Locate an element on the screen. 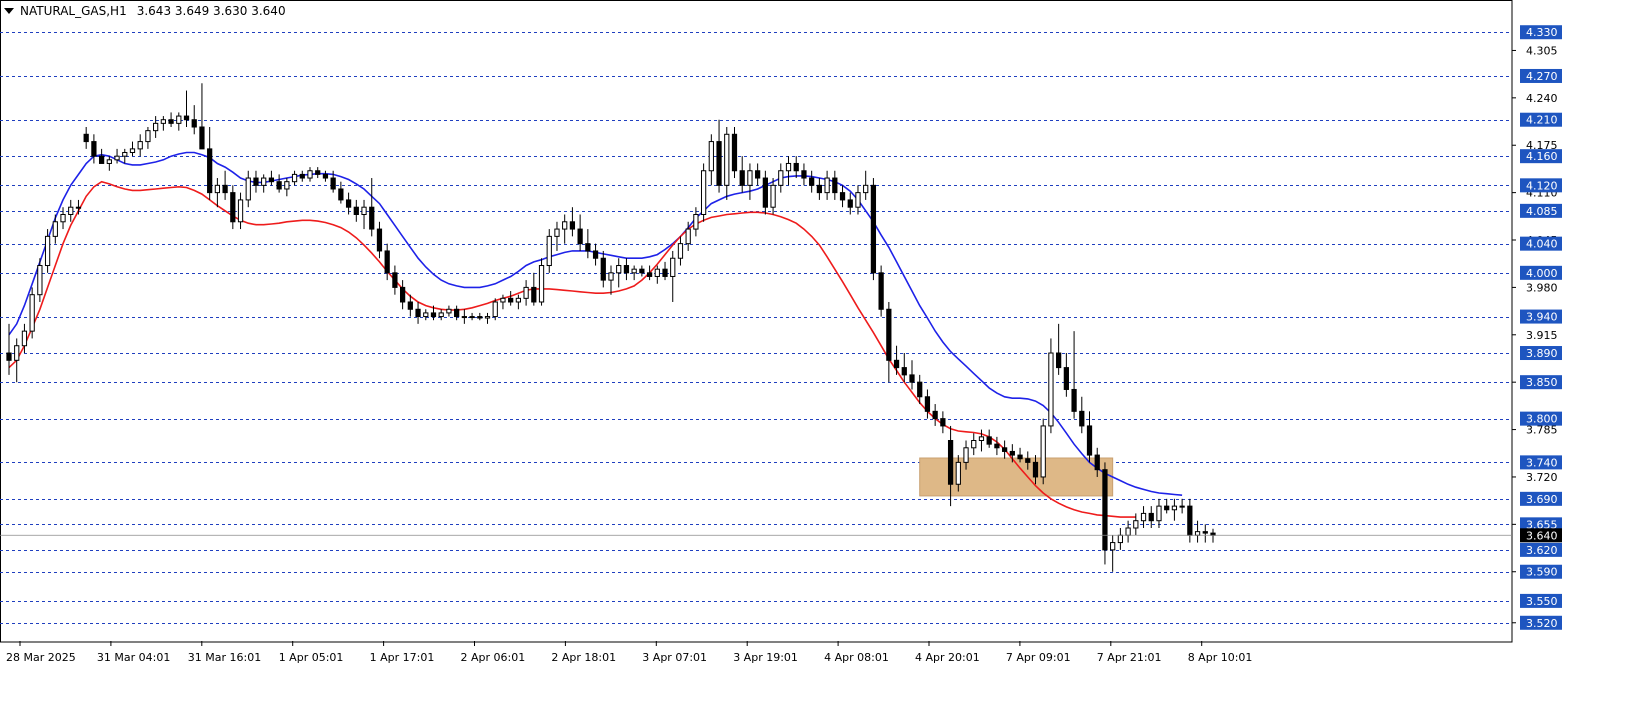 This screenshot has height=711, width=1651. x-tick-label: 1 Apr 05:01 is located at coordinates (311, 657).